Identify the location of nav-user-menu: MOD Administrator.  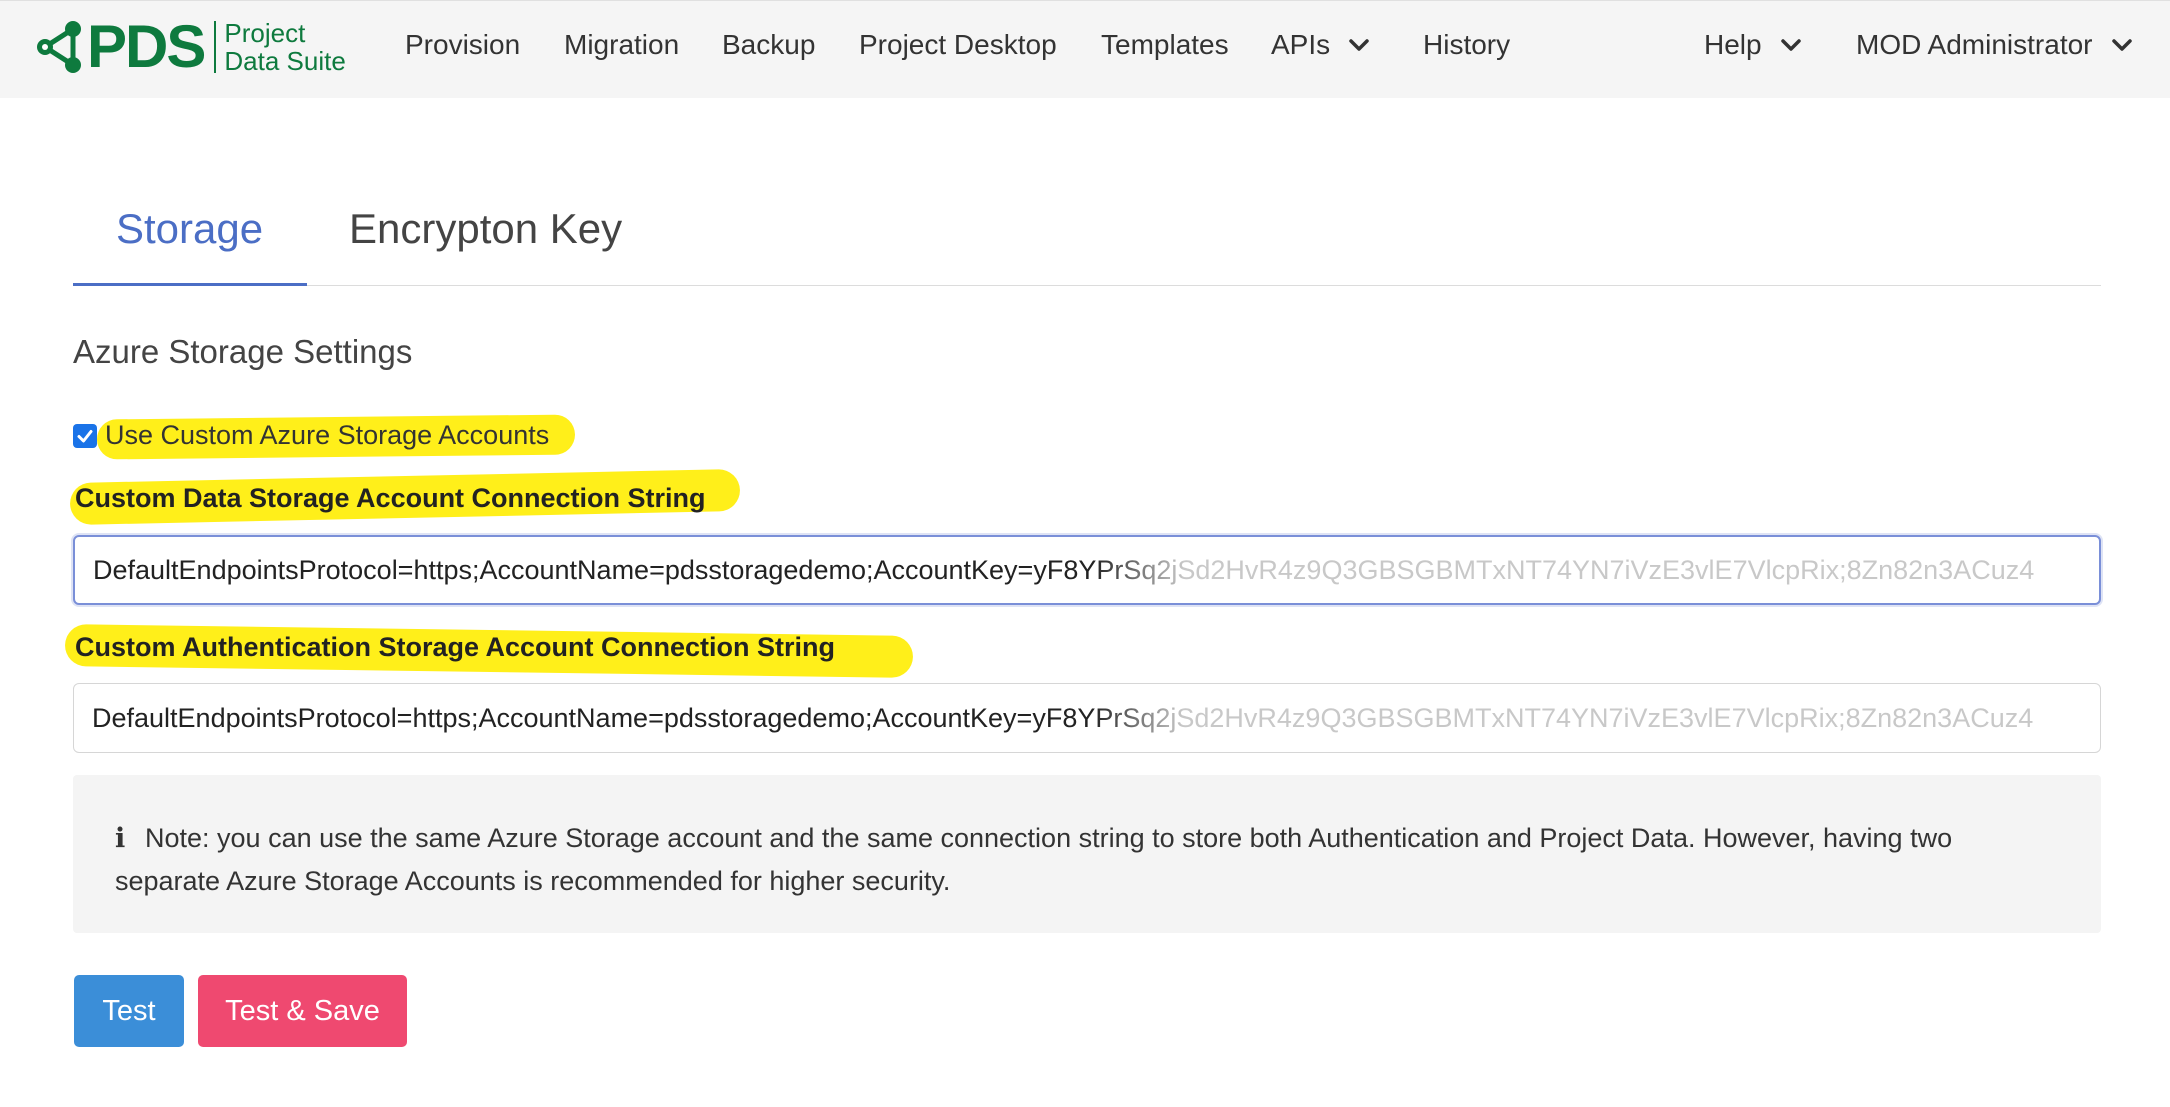
(1995, 45).